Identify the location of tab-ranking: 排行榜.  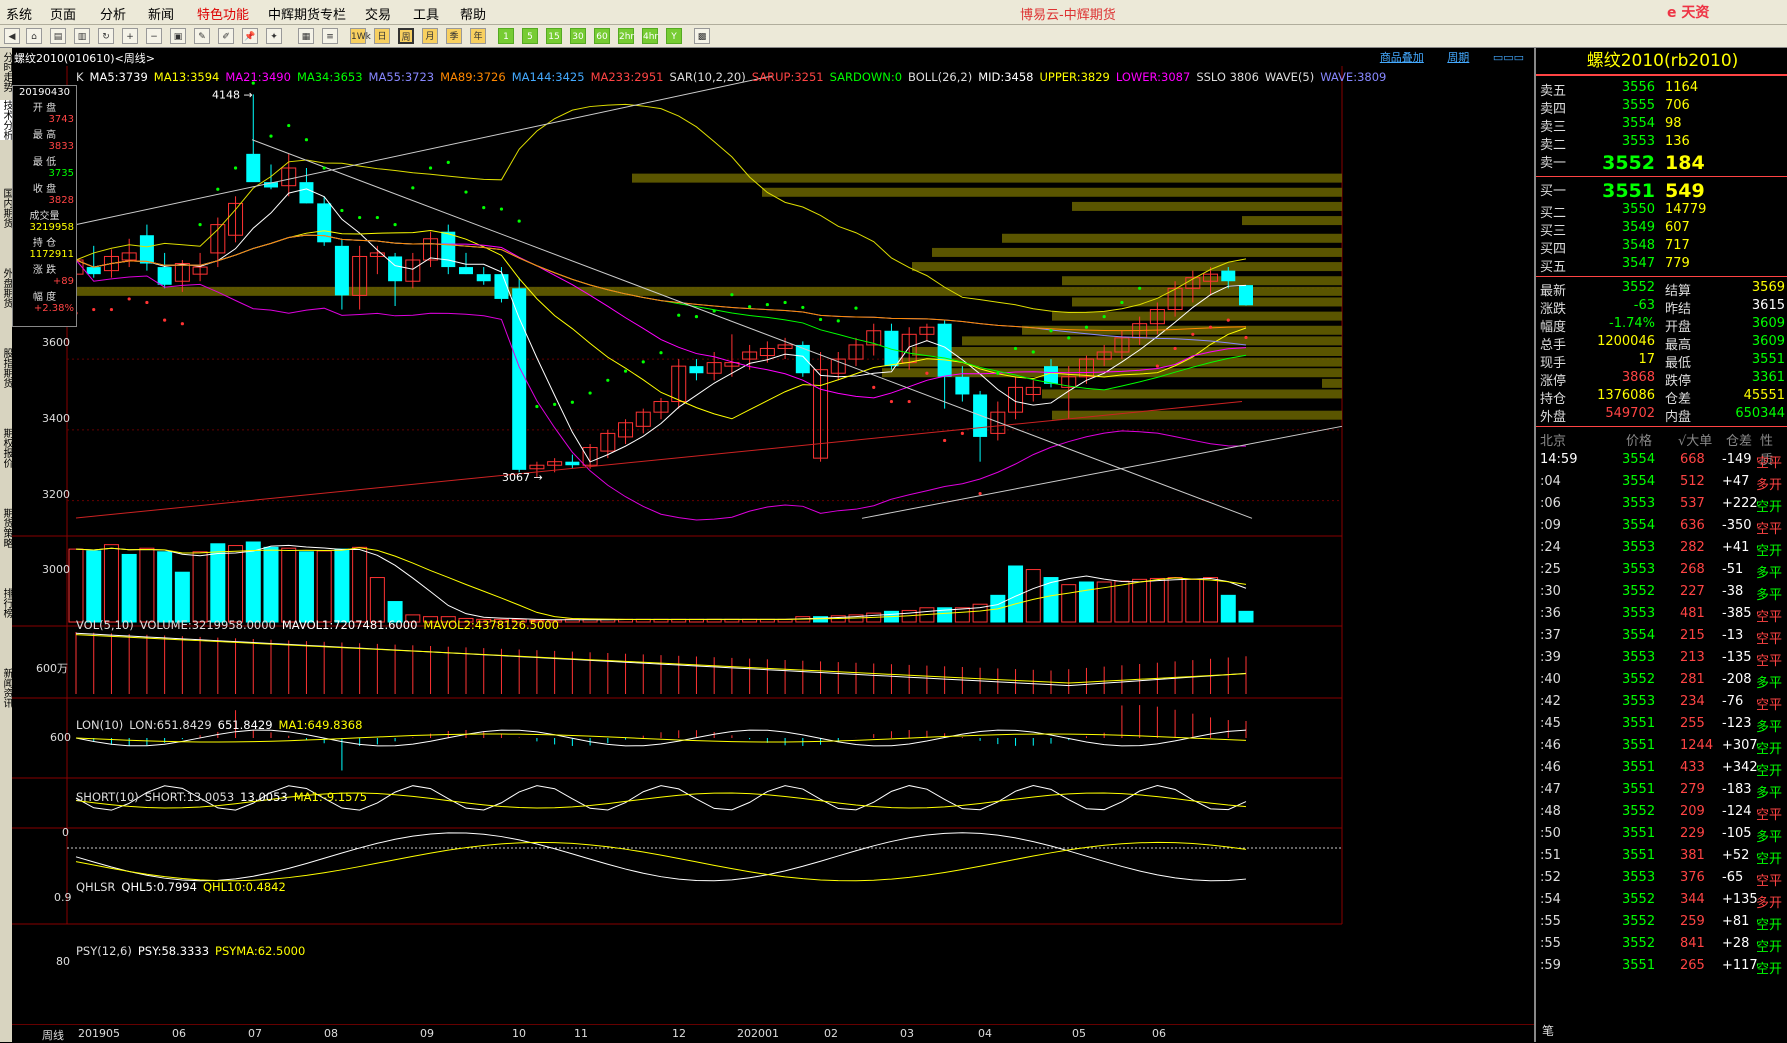
(6, 603).